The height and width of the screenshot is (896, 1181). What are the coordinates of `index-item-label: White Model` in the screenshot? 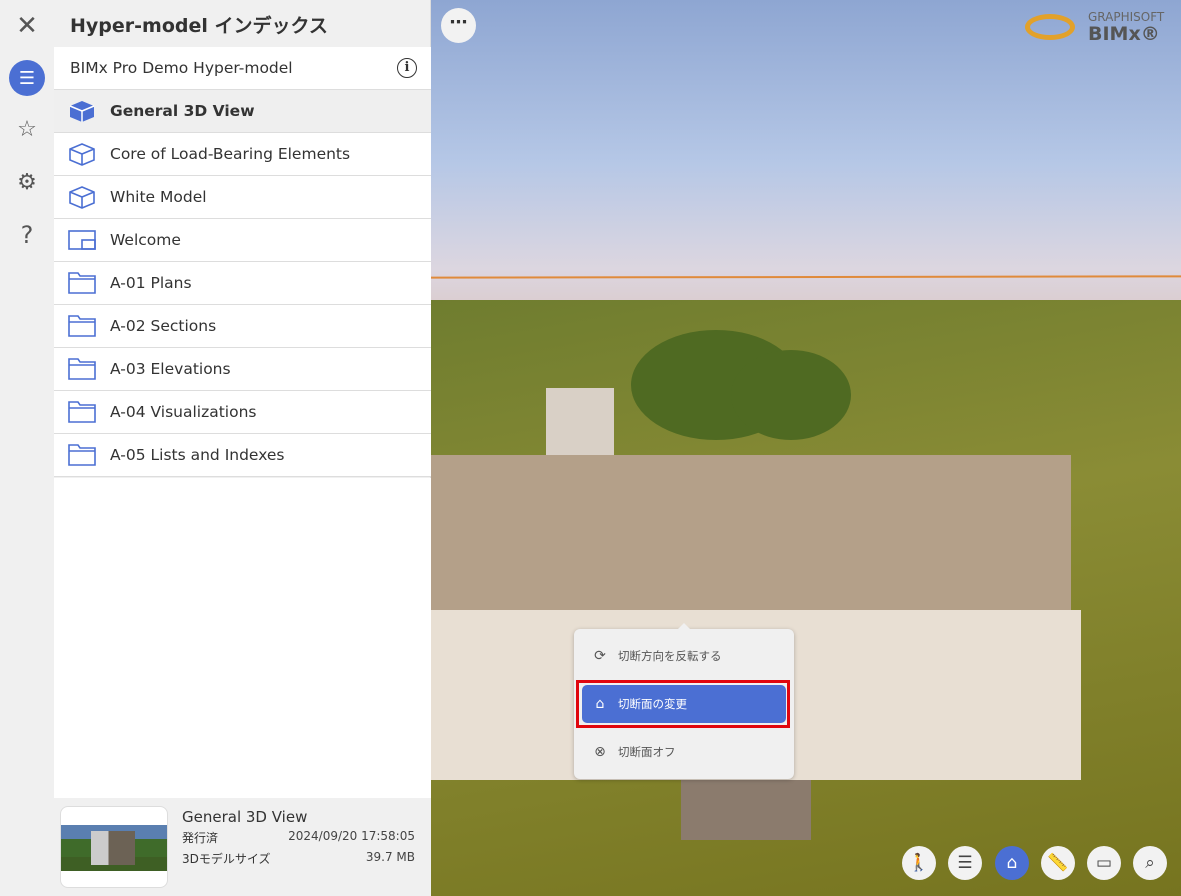 It's located at (158, 197).